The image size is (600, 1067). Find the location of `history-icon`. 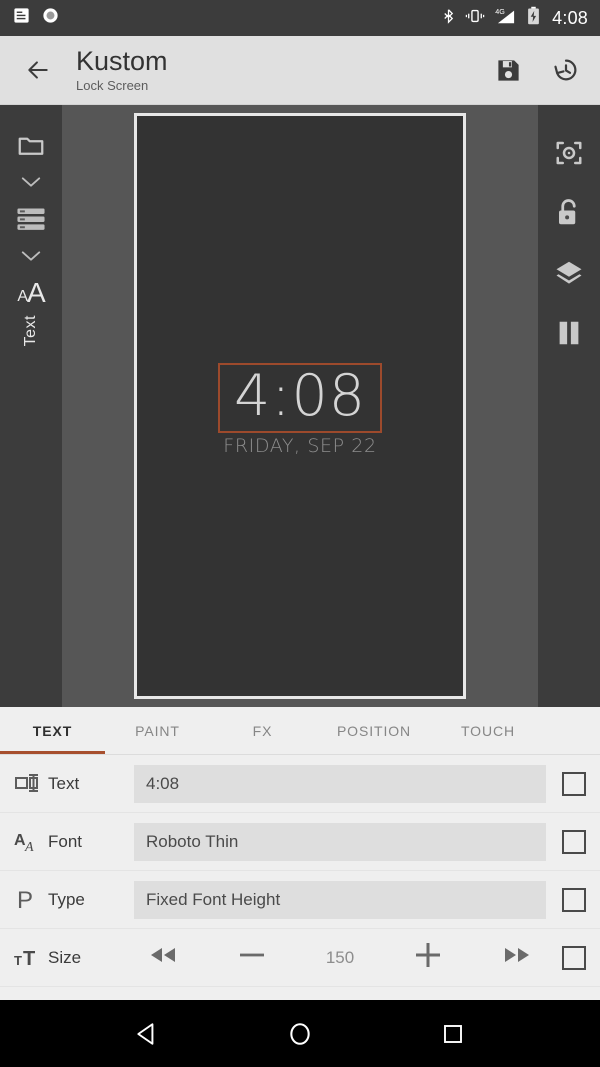

history-icon is located at coordinates (566, 70).